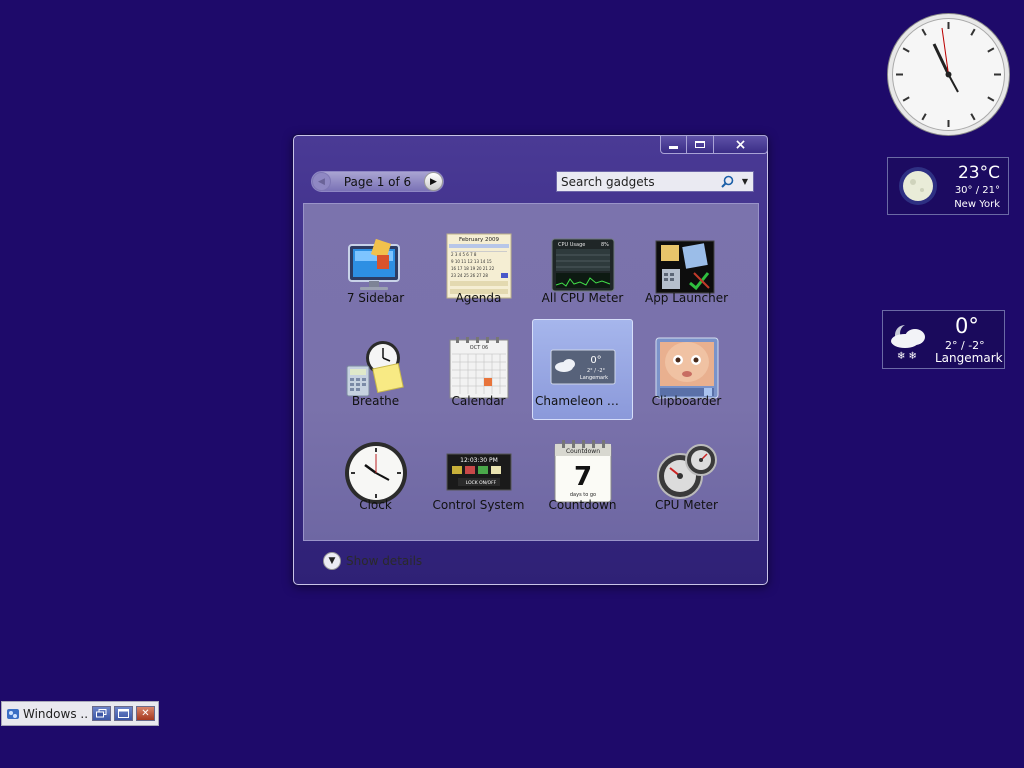 Image resolution: width=1024 pixels, height=768 pixels. I want to click on page-indicator: Page 1 of 6, so click(377, 181).